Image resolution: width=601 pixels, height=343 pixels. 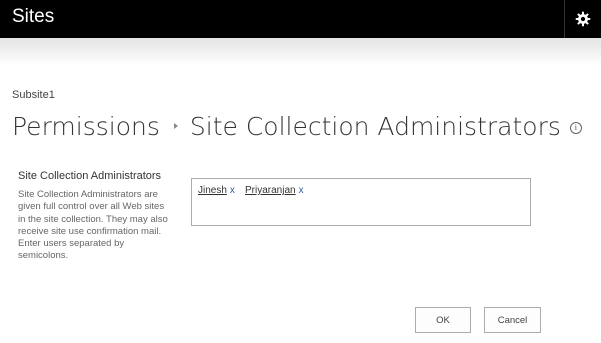 What do you see at coordinates (175, 126) in the screenshot?
I see `breadcrumb-separator-icon` at bounding box center [175, 126].